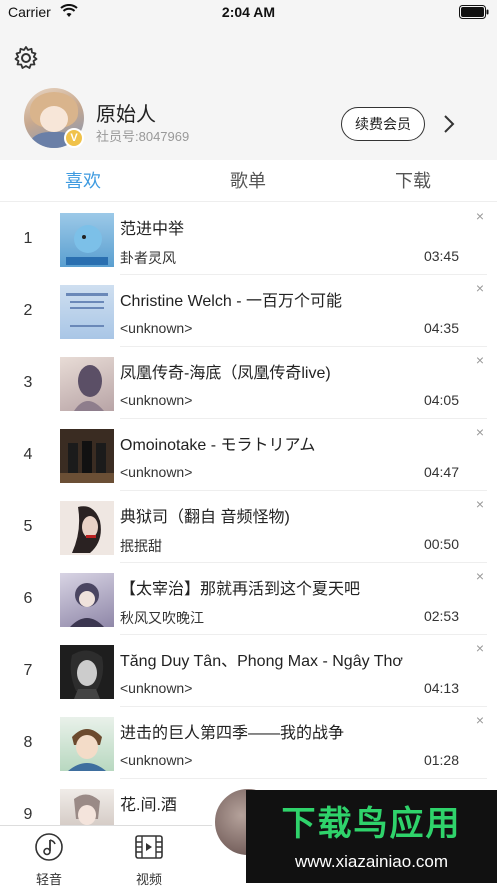 The height and width of the screenshot is (888, 497). I want to click on clock: 2:04 AM, so click(248, 12).